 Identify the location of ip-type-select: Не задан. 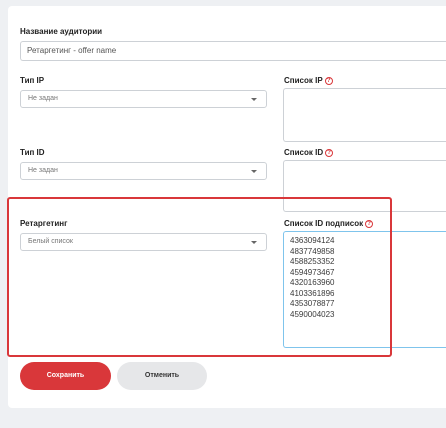
(143, 99).